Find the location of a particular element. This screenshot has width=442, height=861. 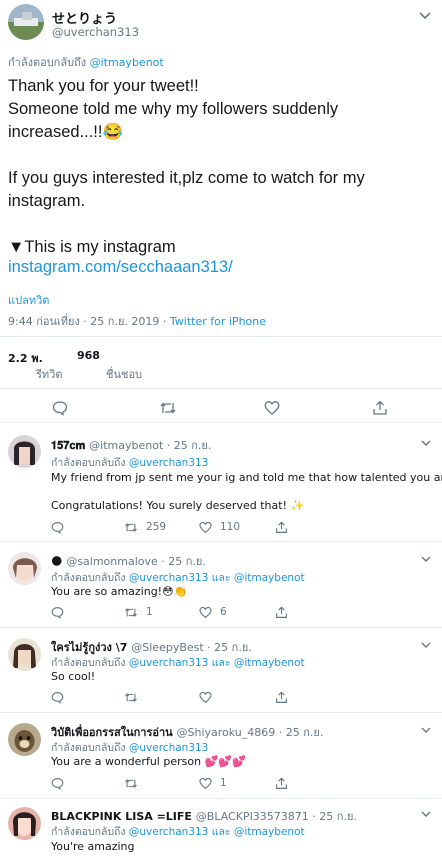

retweet-count: 259 is located at coordinates (156, 527).